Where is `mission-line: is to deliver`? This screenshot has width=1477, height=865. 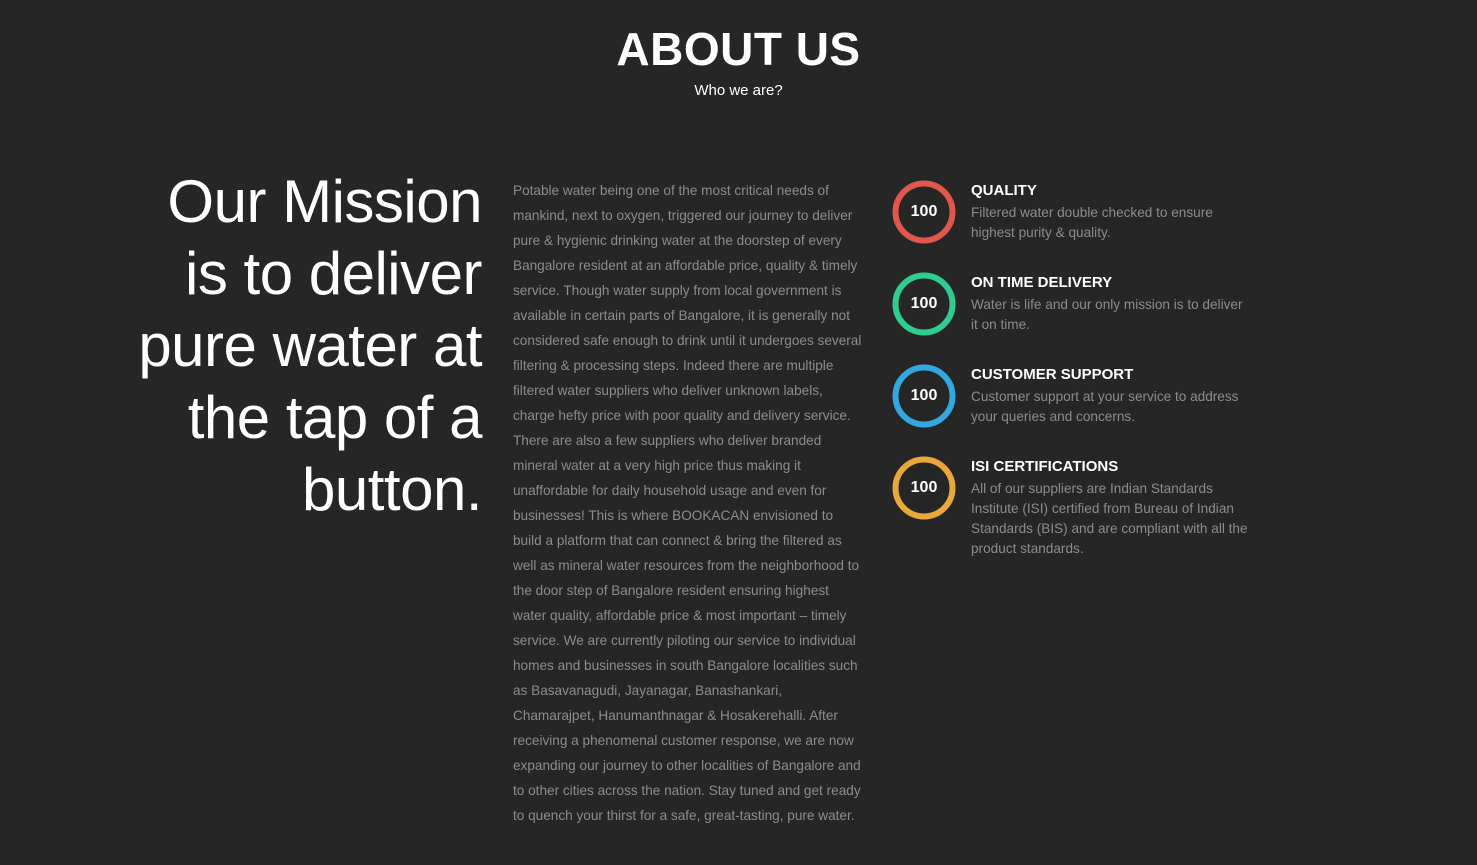 mission-line: is to deliver is located at coordinates (333, 273).